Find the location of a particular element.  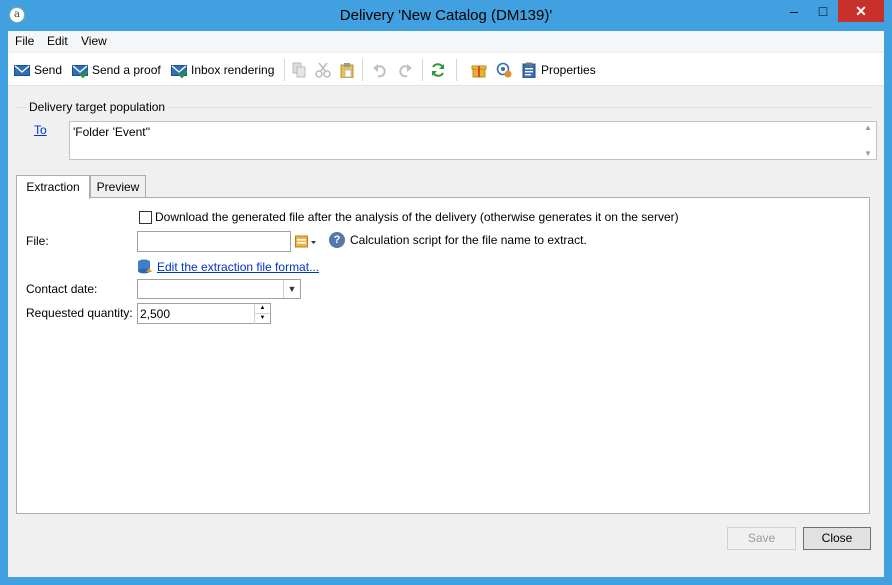

undo-icon is located at coordinates (380, 70).